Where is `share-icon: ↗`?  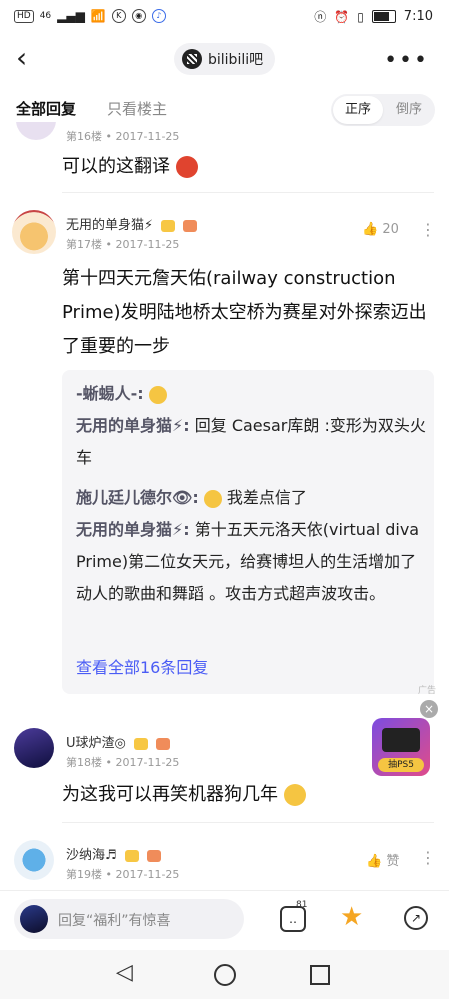
share-icon: ↗ is located at coordinates (416, 918).